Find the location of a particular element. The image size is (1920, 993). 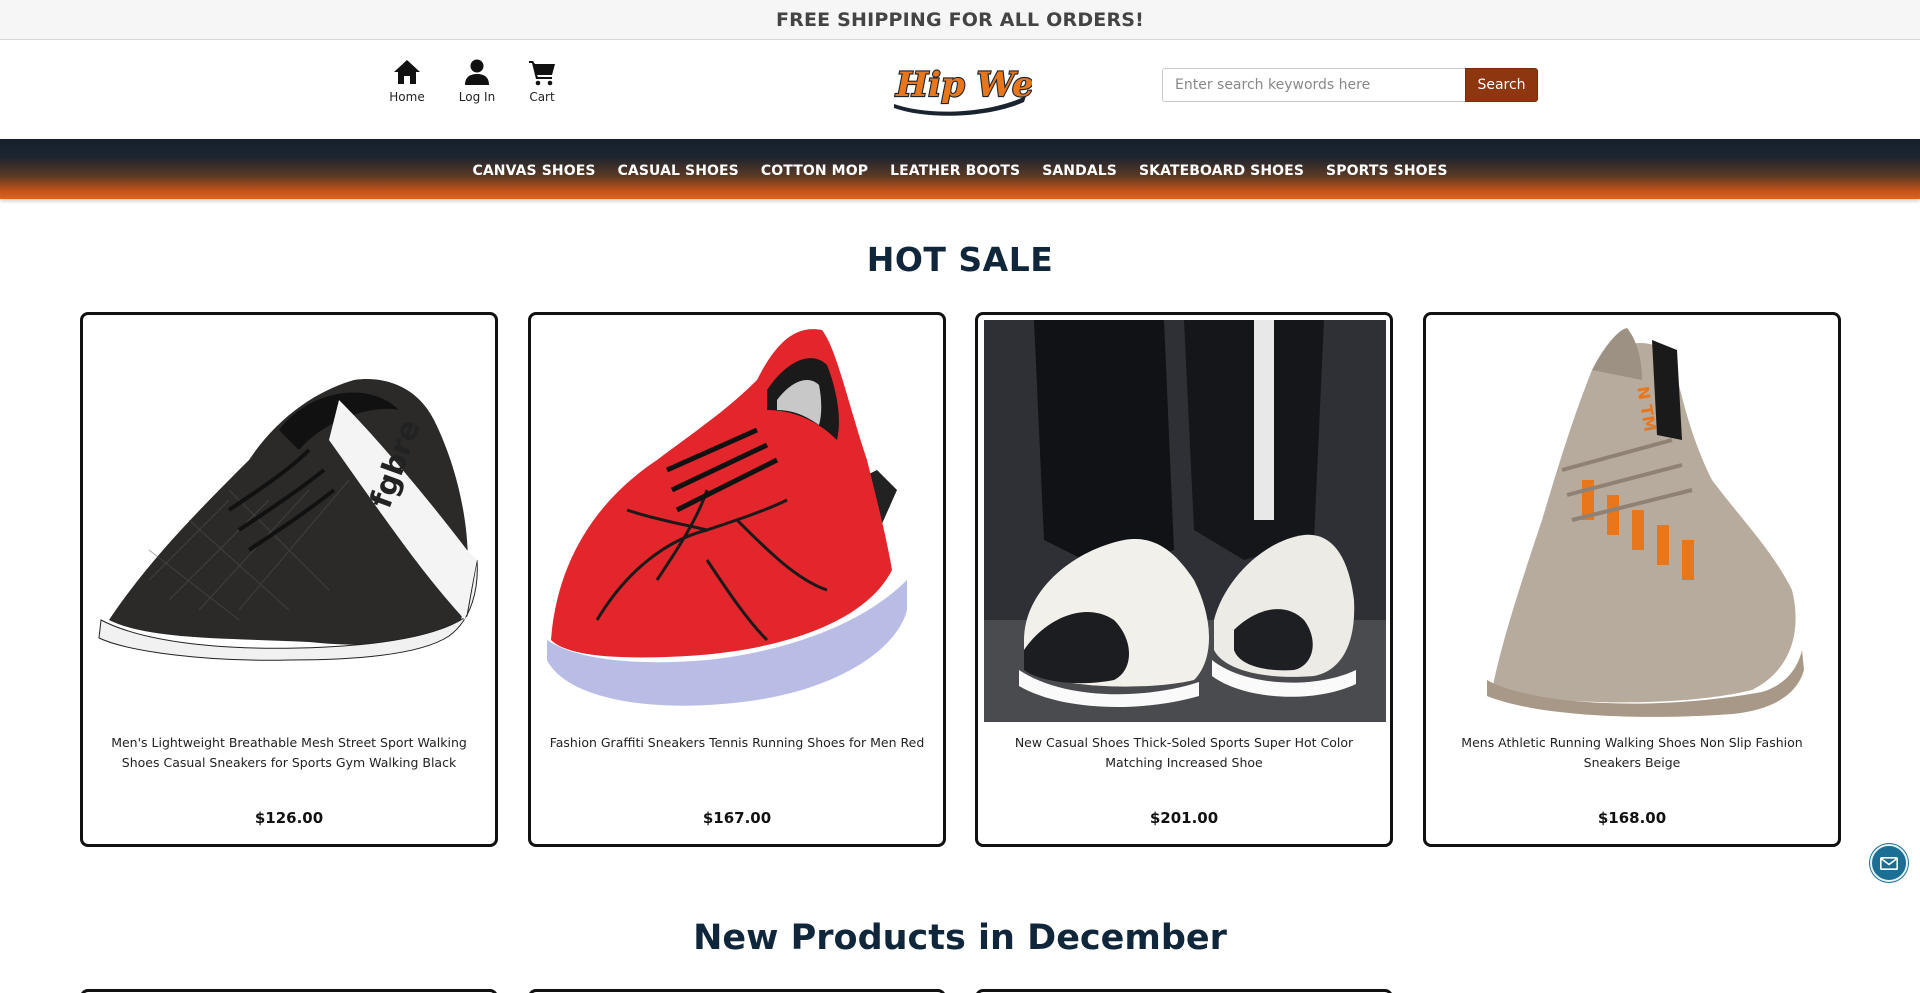

product-price: $126.00 is located at coordinates (289, 818).